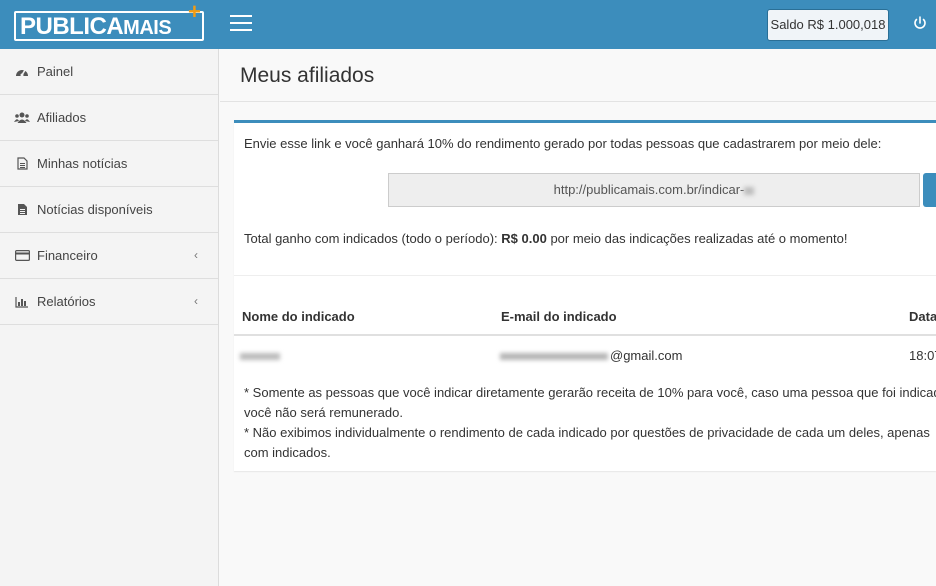  Describe the element at coordinates (194, 12) in the screenshot. I see `logo-plus: +` at that location.